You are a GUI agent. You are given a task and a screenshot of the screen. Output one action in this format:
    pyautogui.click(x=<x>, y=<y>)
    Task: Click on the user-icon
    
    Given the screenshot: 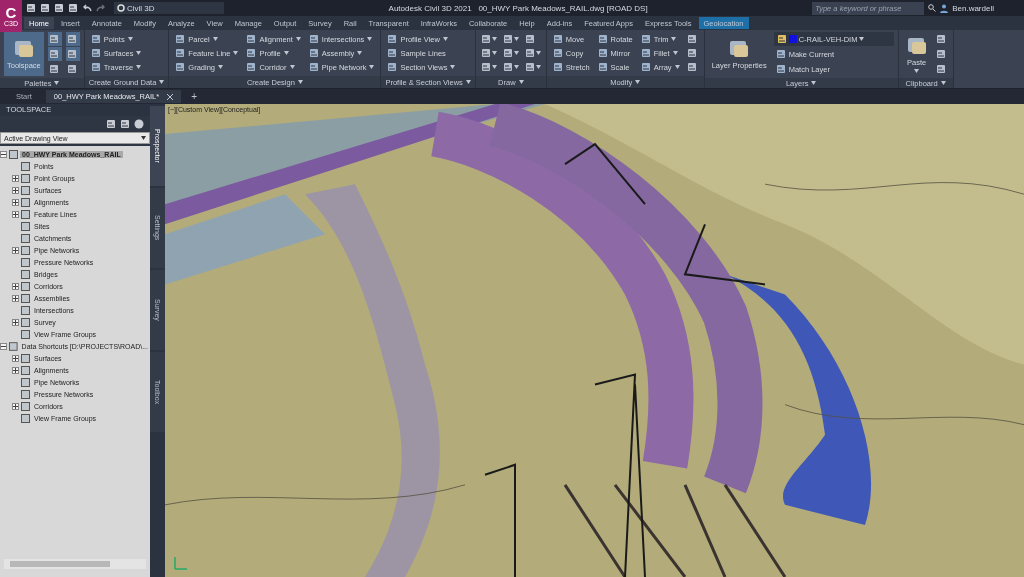 What is the action you would take?
    pyautogui.click(x=944, y=8)
    